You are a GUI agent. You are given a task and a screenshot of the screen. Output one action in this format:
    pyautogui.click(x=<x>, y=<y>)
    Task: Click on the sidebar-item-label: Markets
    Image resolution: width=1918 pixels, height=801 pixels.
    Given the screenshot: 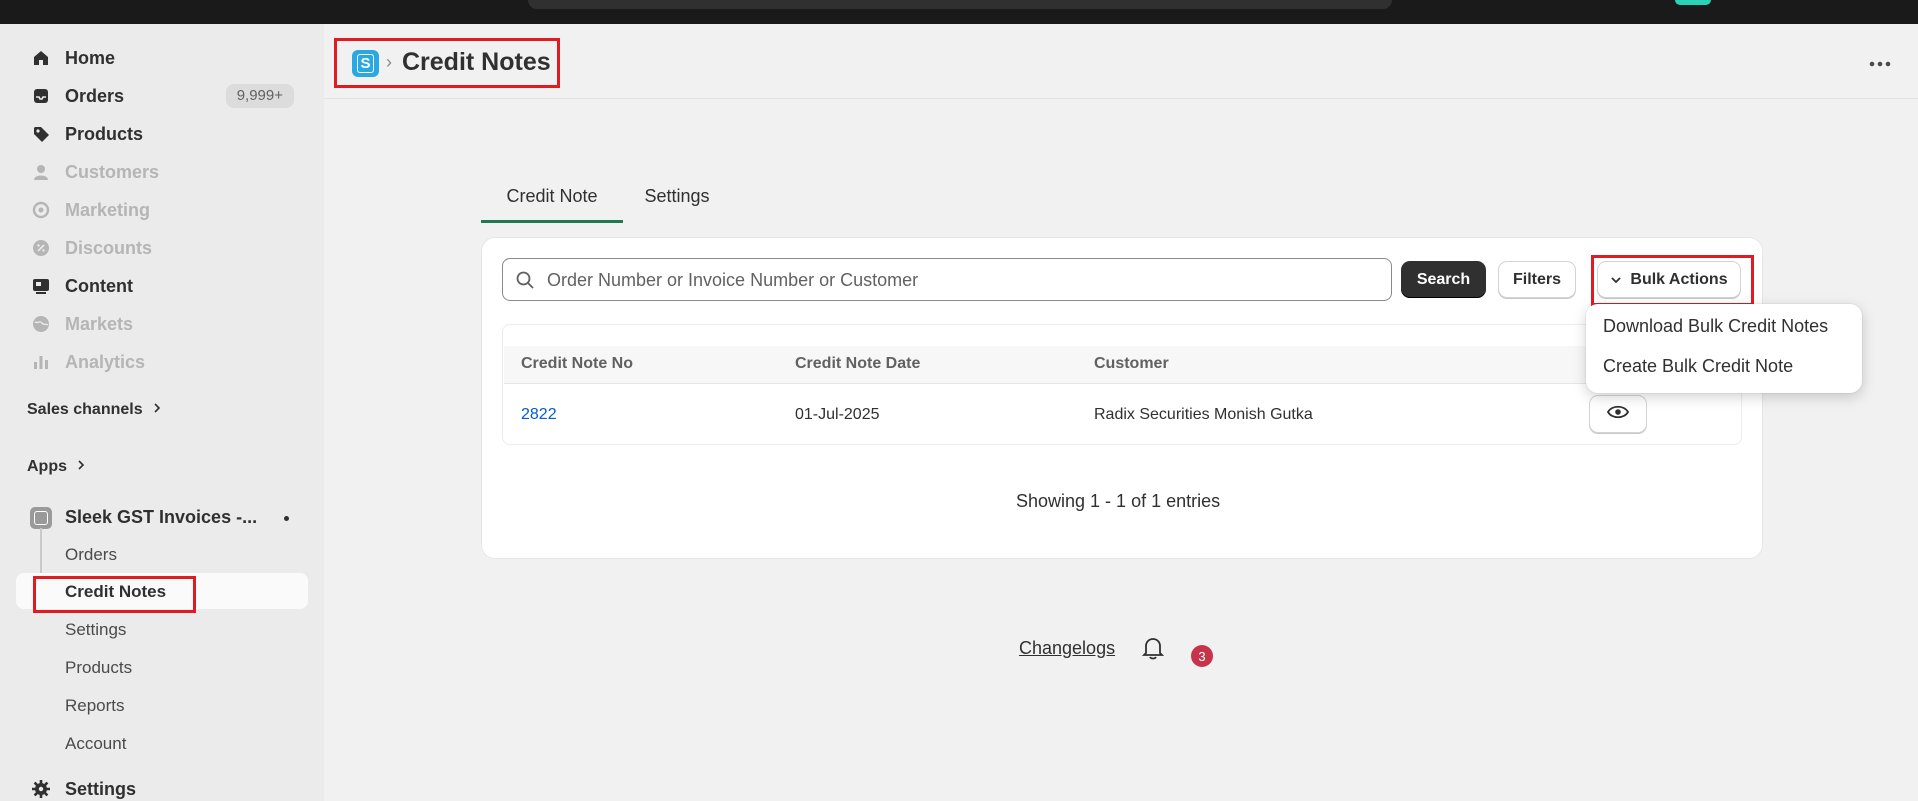 What is the action you would take?
    pyautogui.click(x=99, y=323)
    